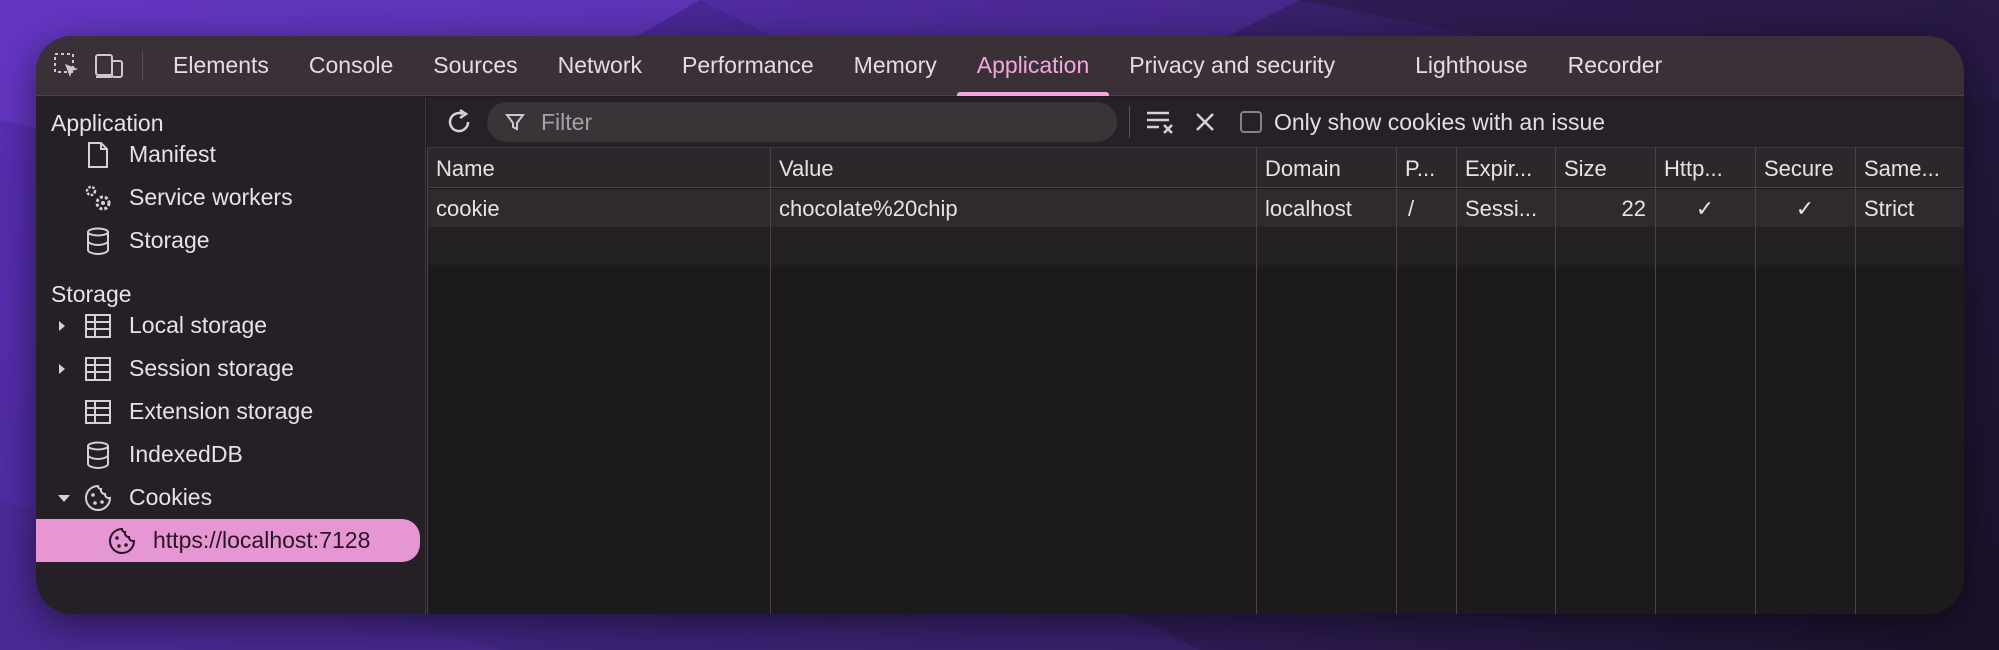 Image resolution: width=1999 pixels, height=650 pixels. Describe the element at coordinates (600, 66) in the screenshot. I see `tab-network: Network` at that location.